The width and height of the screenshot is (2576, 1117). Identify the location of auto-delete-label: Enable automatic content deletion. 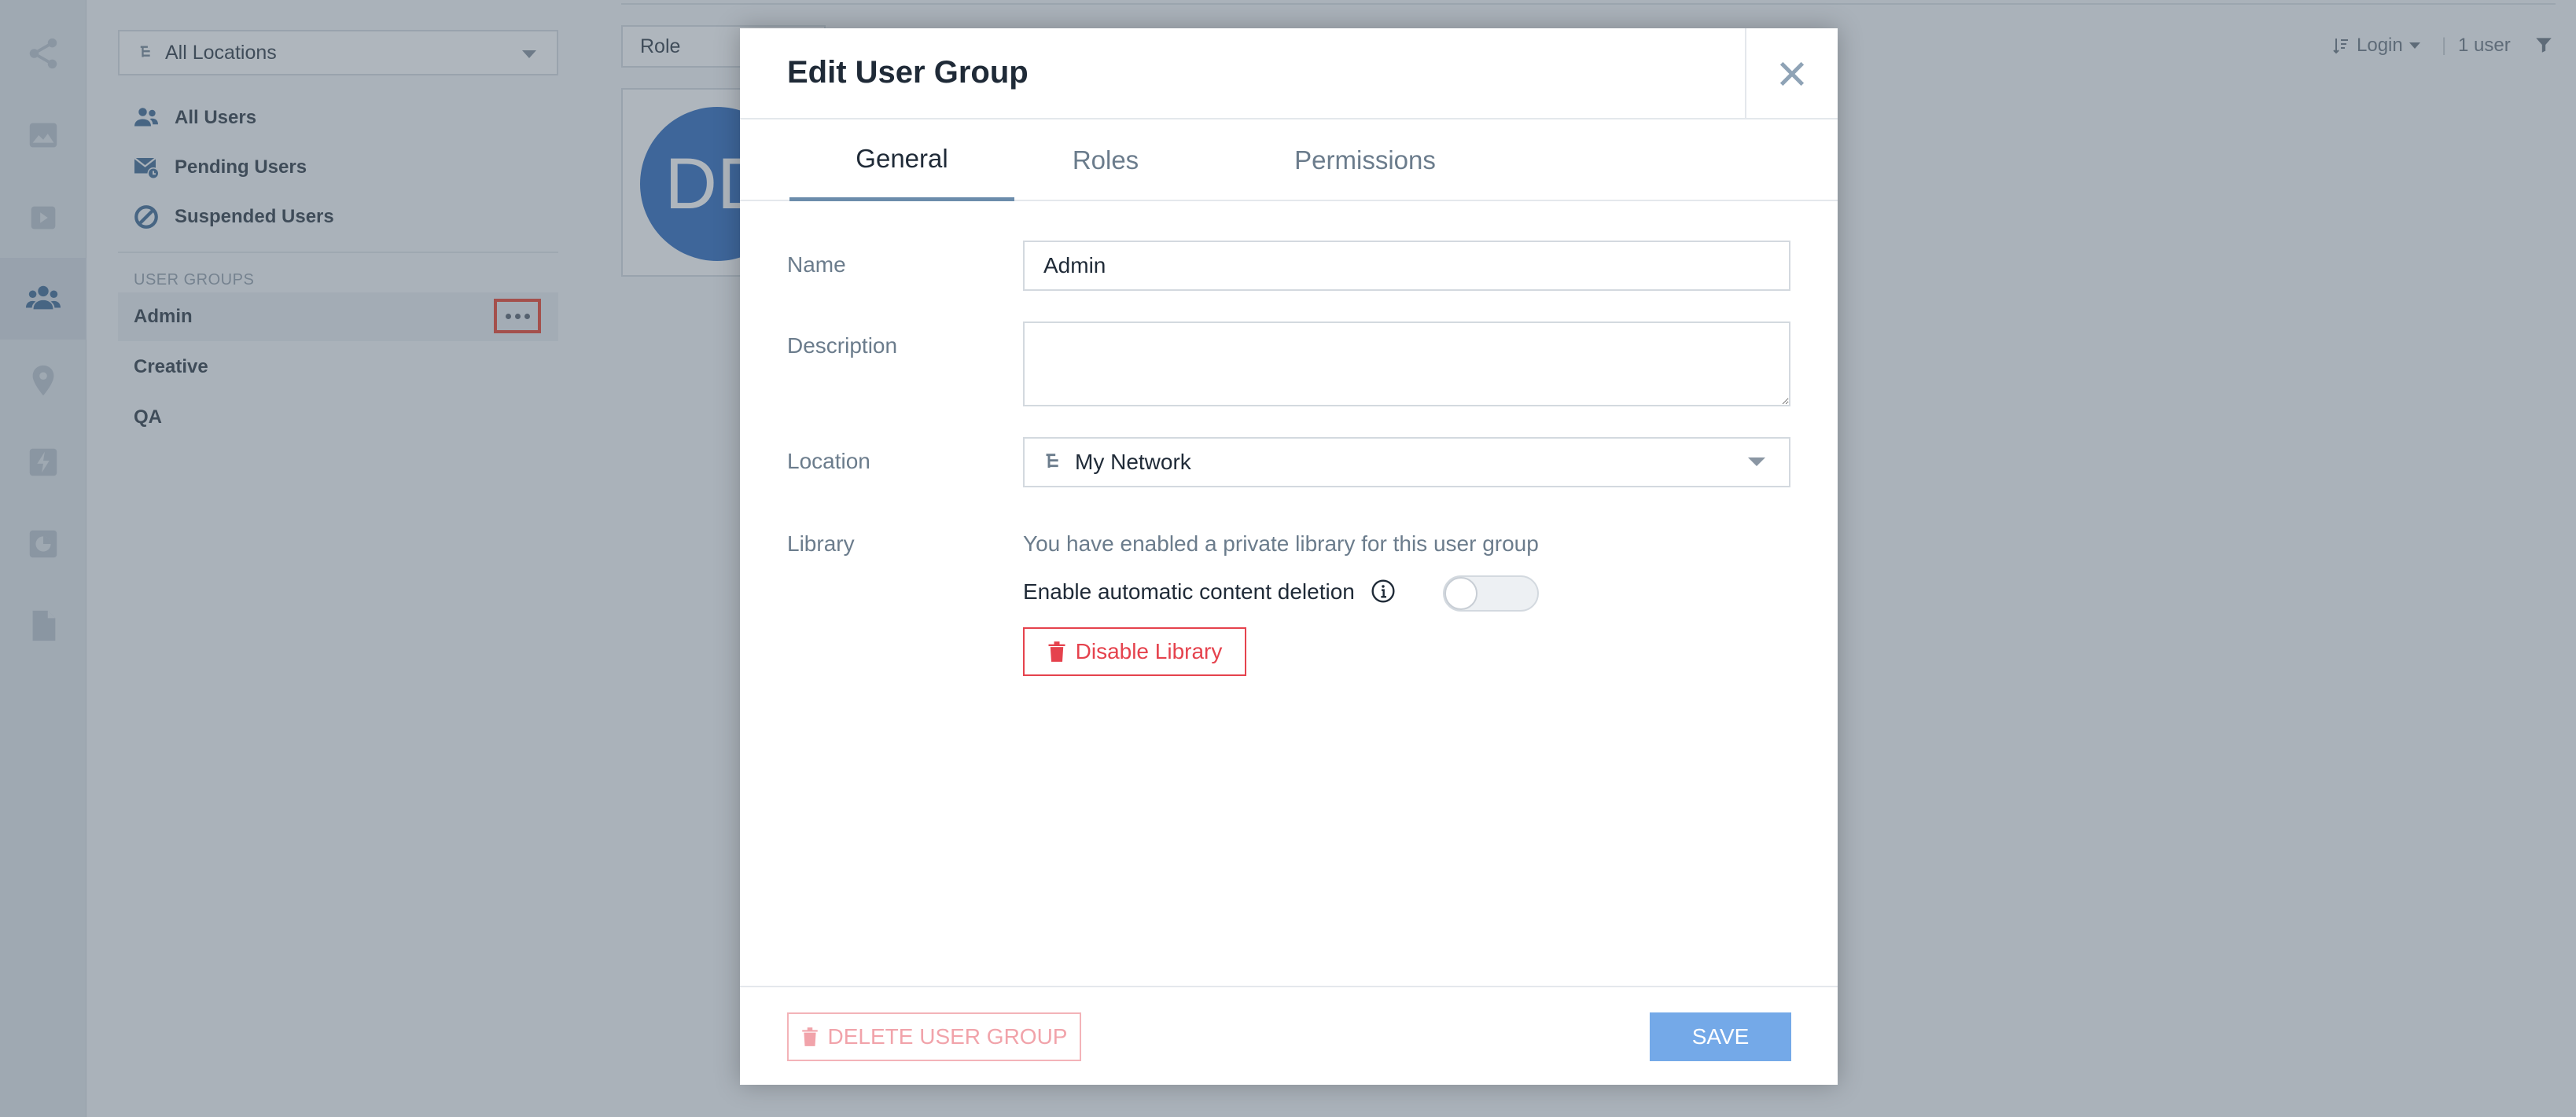
(1189, 591).